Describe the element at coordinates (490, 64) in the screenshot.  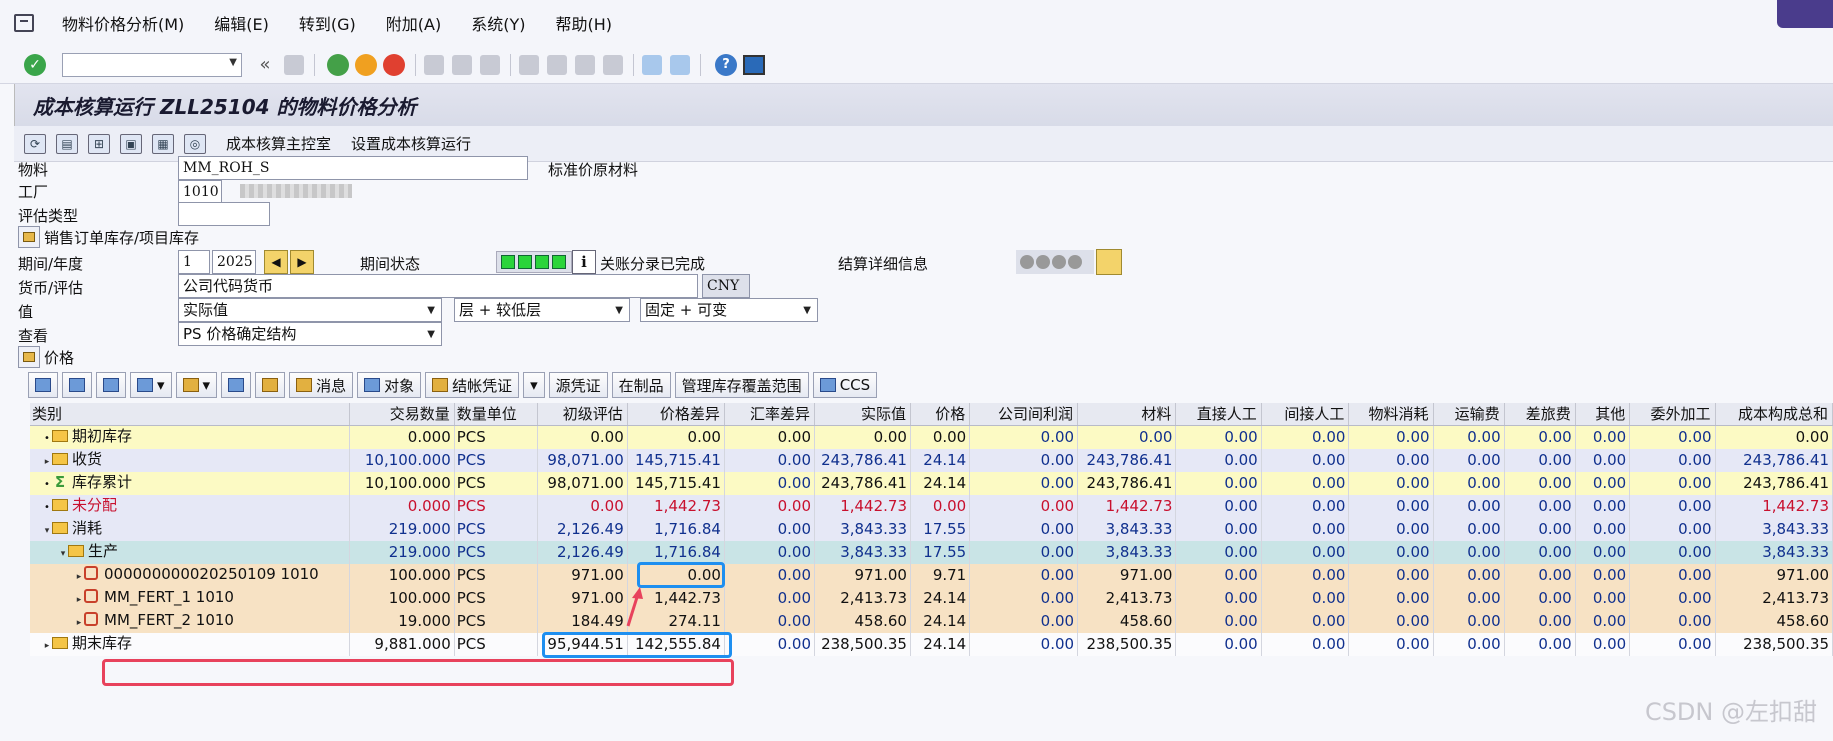
I see `find-next-icon` at that location.